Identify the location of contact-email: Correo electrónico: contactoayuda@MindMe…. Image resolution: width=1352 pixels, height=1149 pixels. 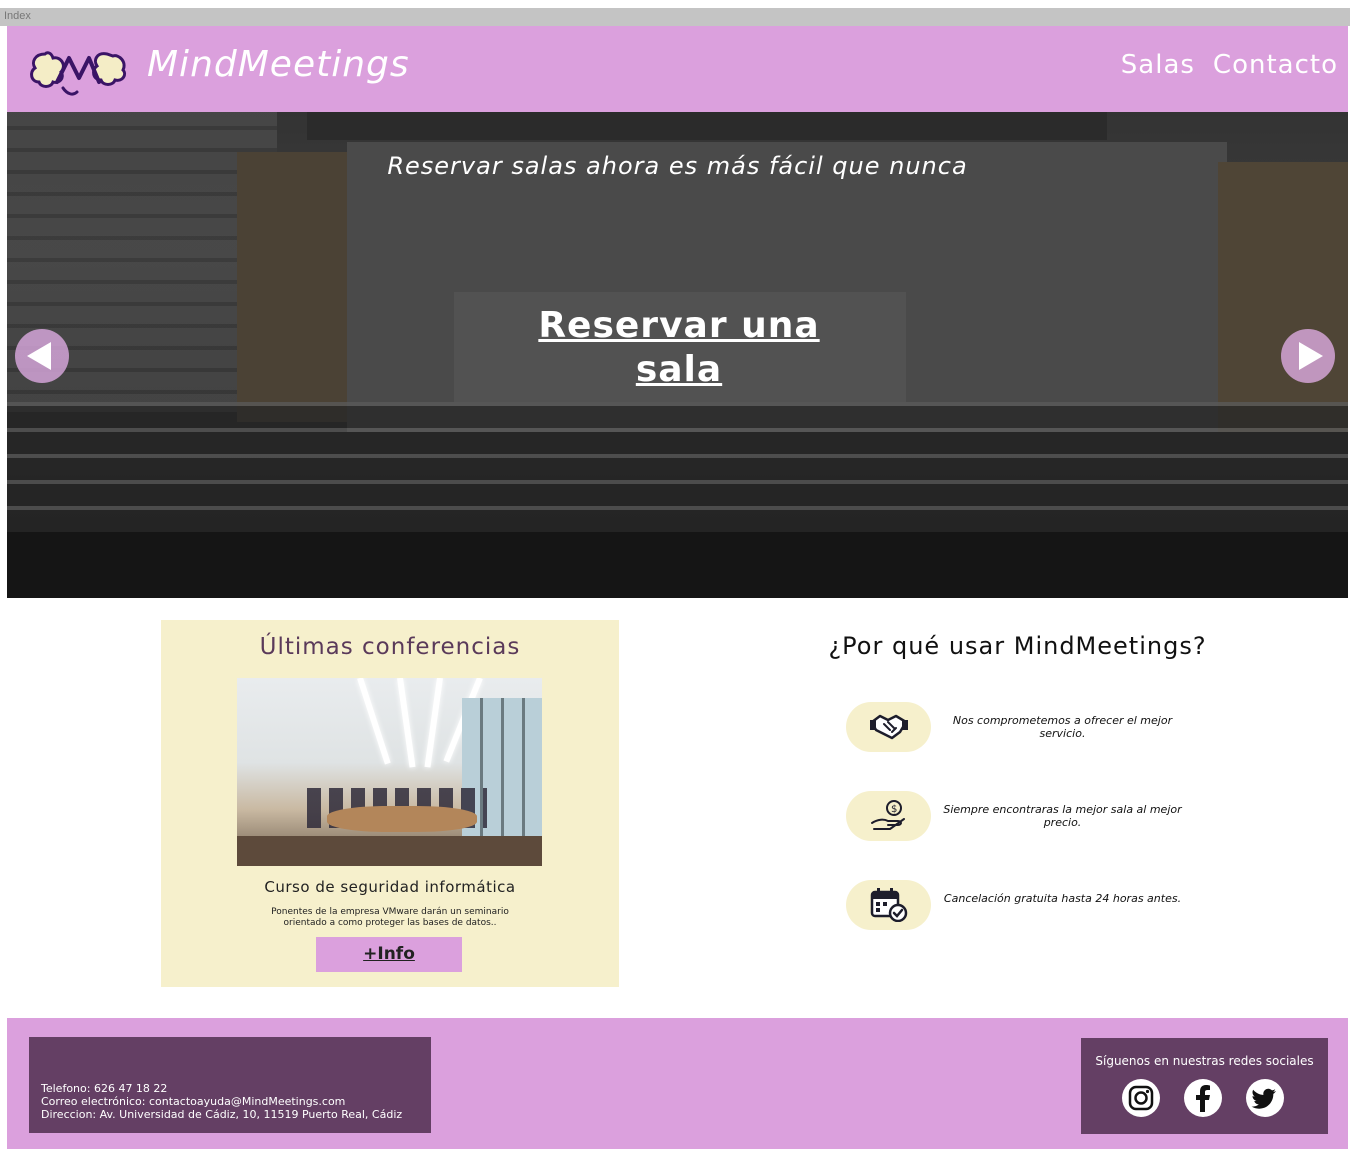
(221, 1101).